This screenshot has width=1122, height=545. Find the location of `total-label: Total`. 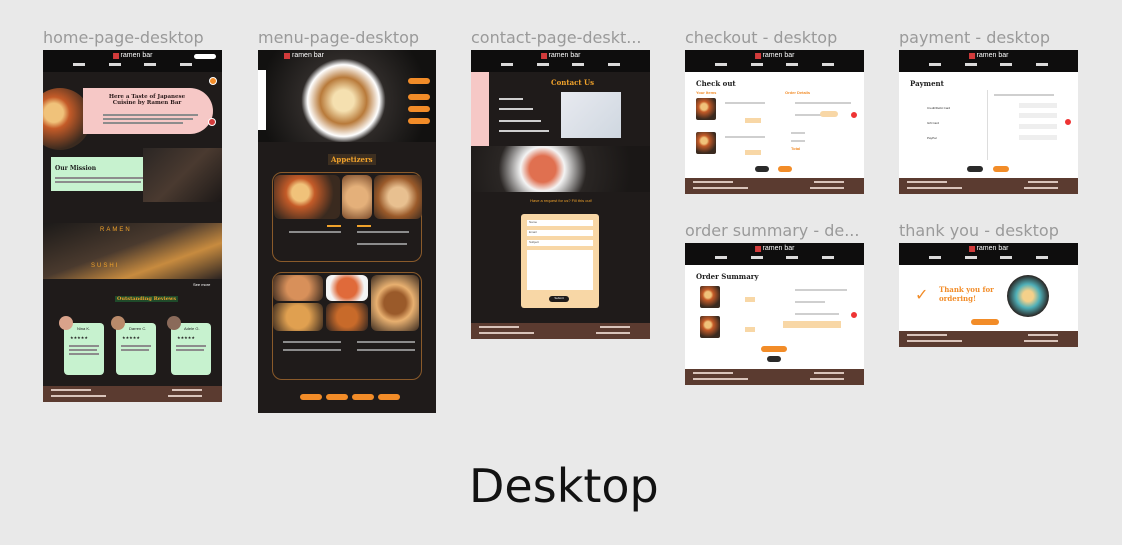

total-label: Total is located at coordinates (796, 148).